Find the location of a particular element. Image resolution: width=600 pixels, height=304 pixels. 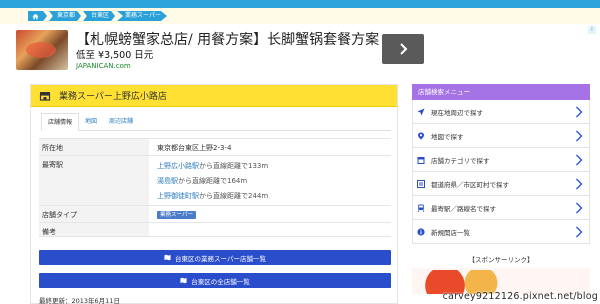

sidebar-item-label: 地図で探す is located at coordinates (447, 136).